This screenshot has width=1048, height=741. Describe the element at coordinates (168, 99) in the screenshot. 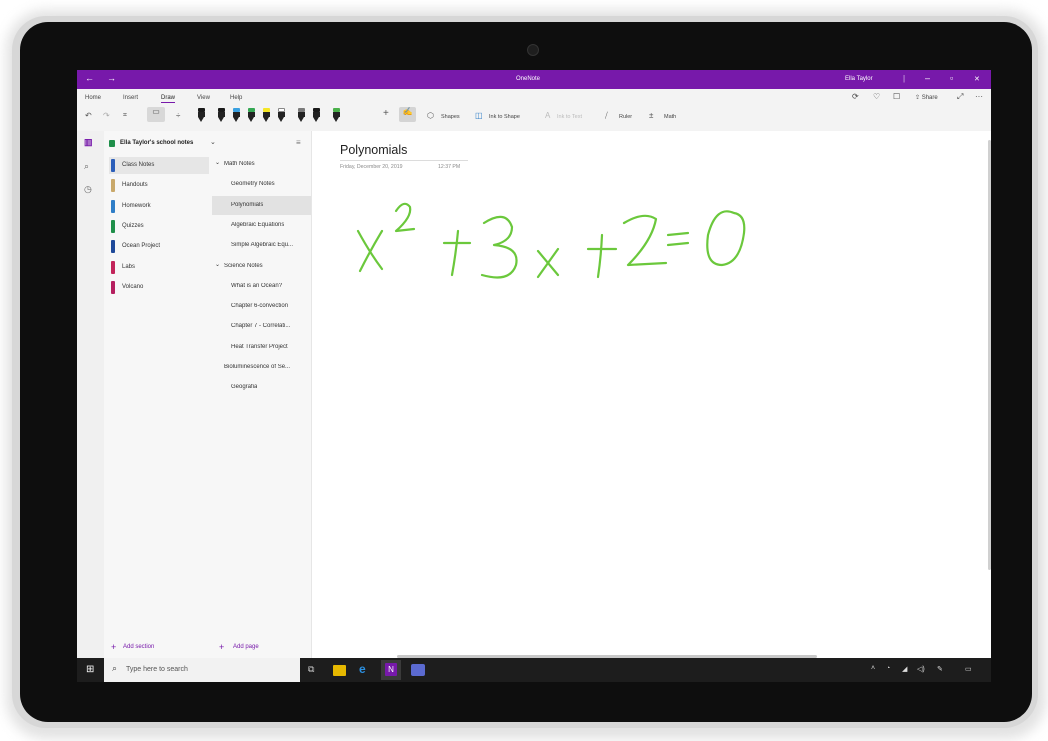

I see `tab-draw: Draw` at that location.